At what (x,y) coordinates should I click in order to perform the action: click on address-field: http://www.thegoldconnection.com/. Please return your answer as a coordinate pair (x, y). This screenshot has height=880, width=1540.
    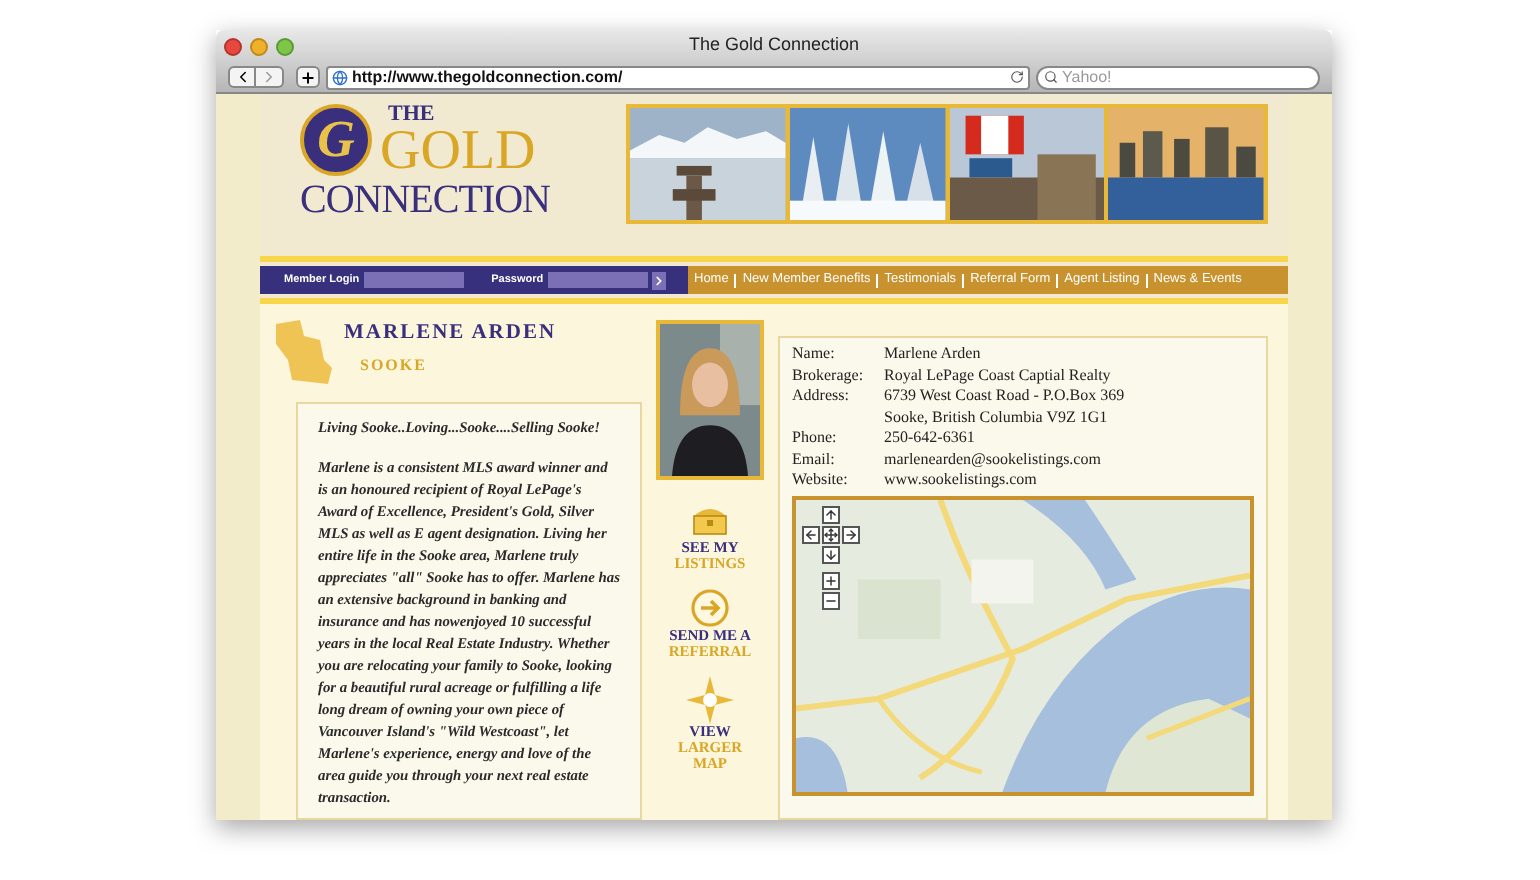
    Looking at the image, I should click on (678, 77).